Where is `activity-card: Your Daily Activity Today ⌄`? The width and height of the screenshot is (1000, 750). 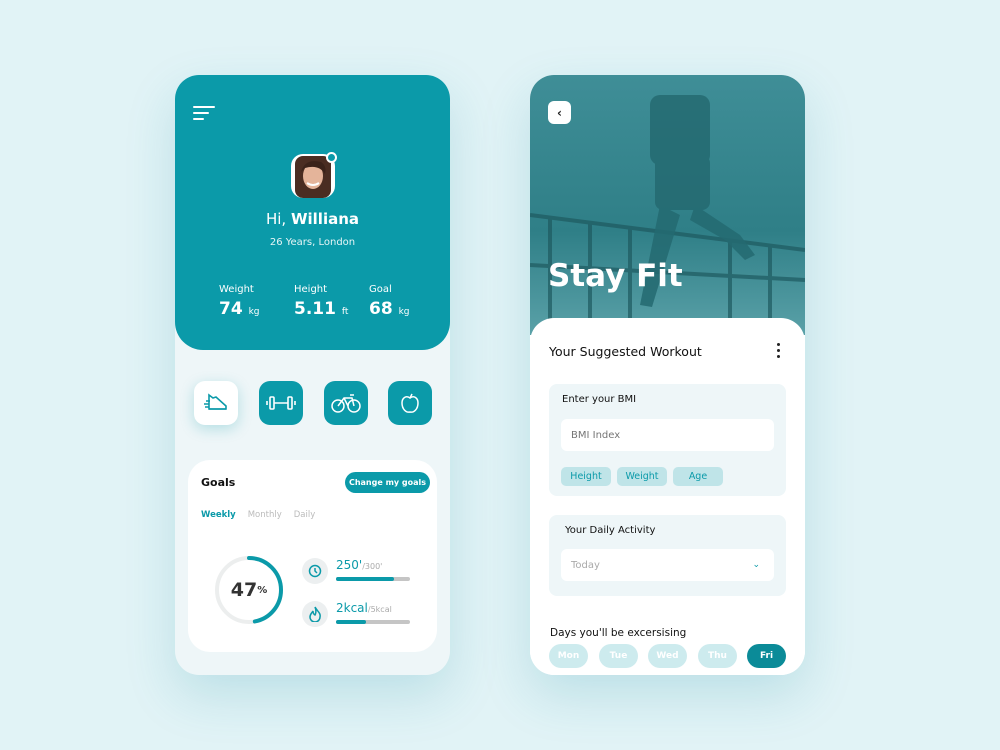
activity-card: Your Daily Activity Today ⌄ is located at coordinates (667, 555).